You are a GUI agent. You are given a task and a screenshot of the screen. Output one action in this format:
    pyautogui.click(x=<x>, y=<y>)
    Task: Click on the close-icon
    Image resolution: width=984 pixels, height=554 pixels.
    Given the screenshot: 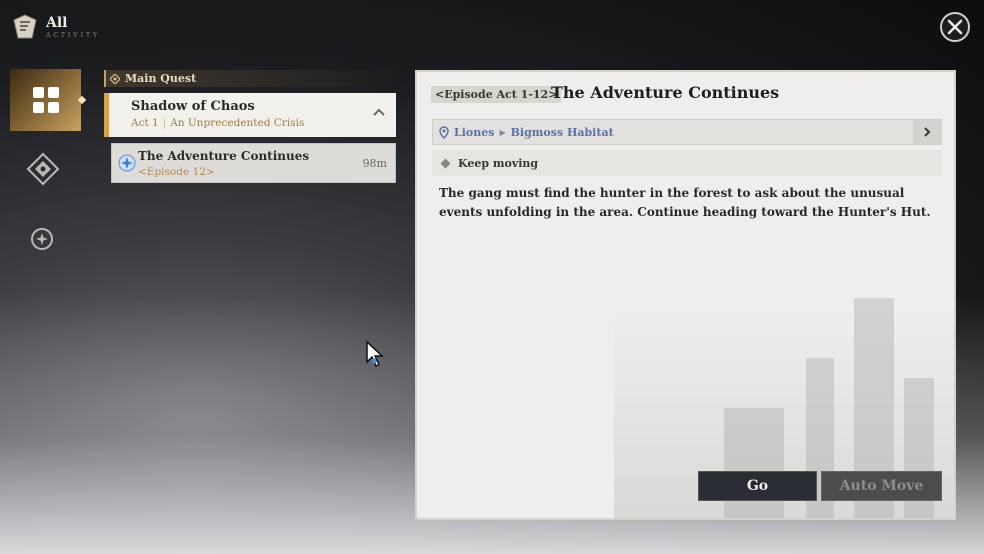 What is the action you would take?
    pyautogui.click(x=955, y=27)
    